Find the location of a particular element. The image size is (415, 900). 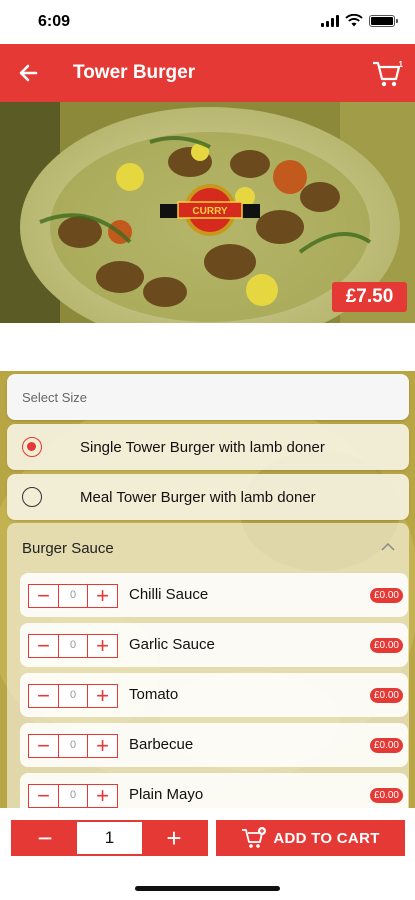

sauce-item: − 0 + Barbecue £0.00 is located at coordinates (214, 745).